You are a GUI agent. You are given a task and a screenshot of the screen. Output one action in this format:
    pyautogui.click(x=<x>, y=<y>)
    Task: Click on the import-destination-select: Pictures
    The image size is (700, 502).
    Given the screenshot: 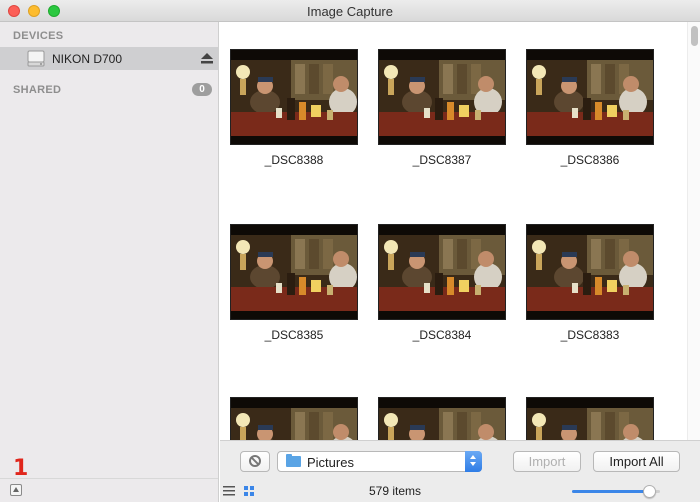 What is the action you would take?
    pyautogui.click(x=379, y=461)
    